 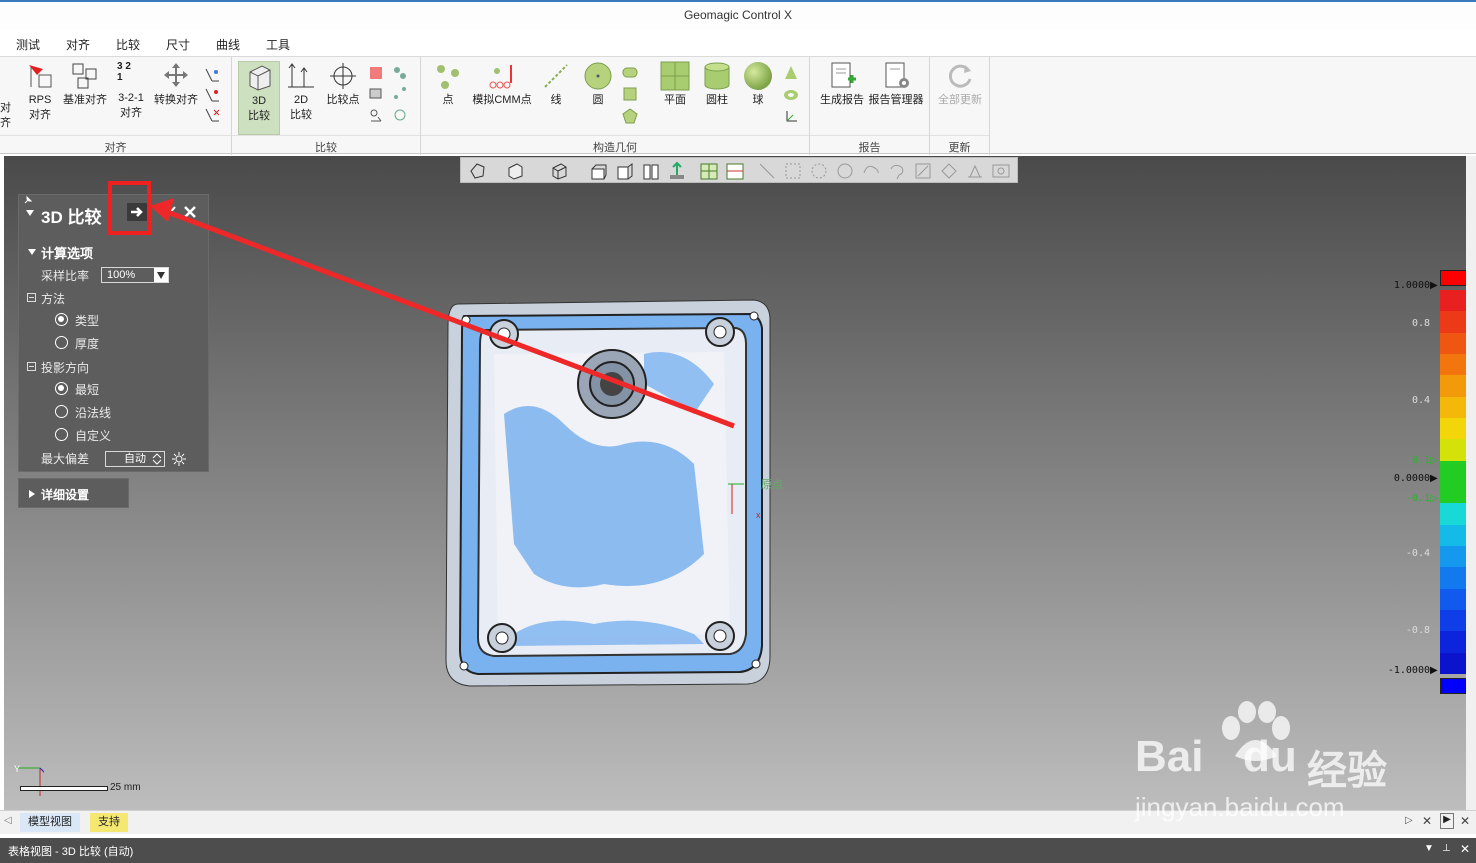 I want to click on pin-icon, so click(x=28, y=200).